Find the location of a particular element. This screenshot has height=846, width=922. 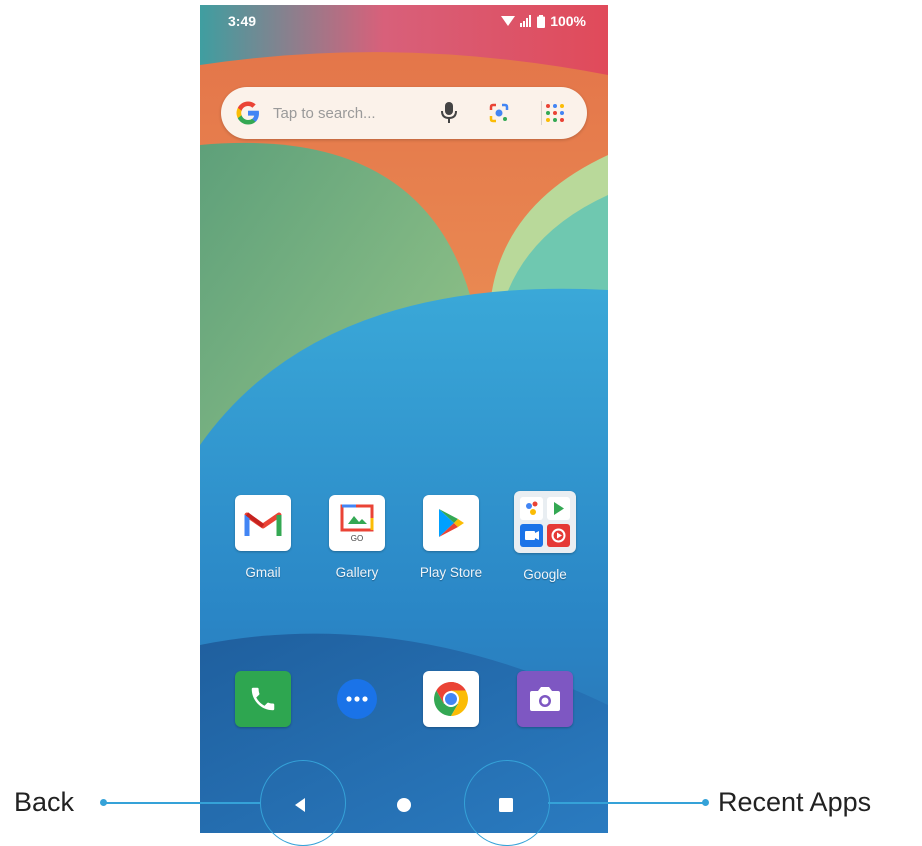

wifi-icon is located at coordinates (508, 21).